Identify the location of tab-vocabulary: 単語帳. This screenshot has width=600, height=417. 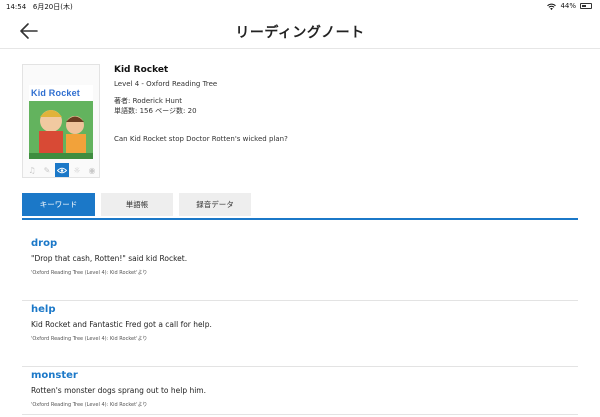
(137, 204).